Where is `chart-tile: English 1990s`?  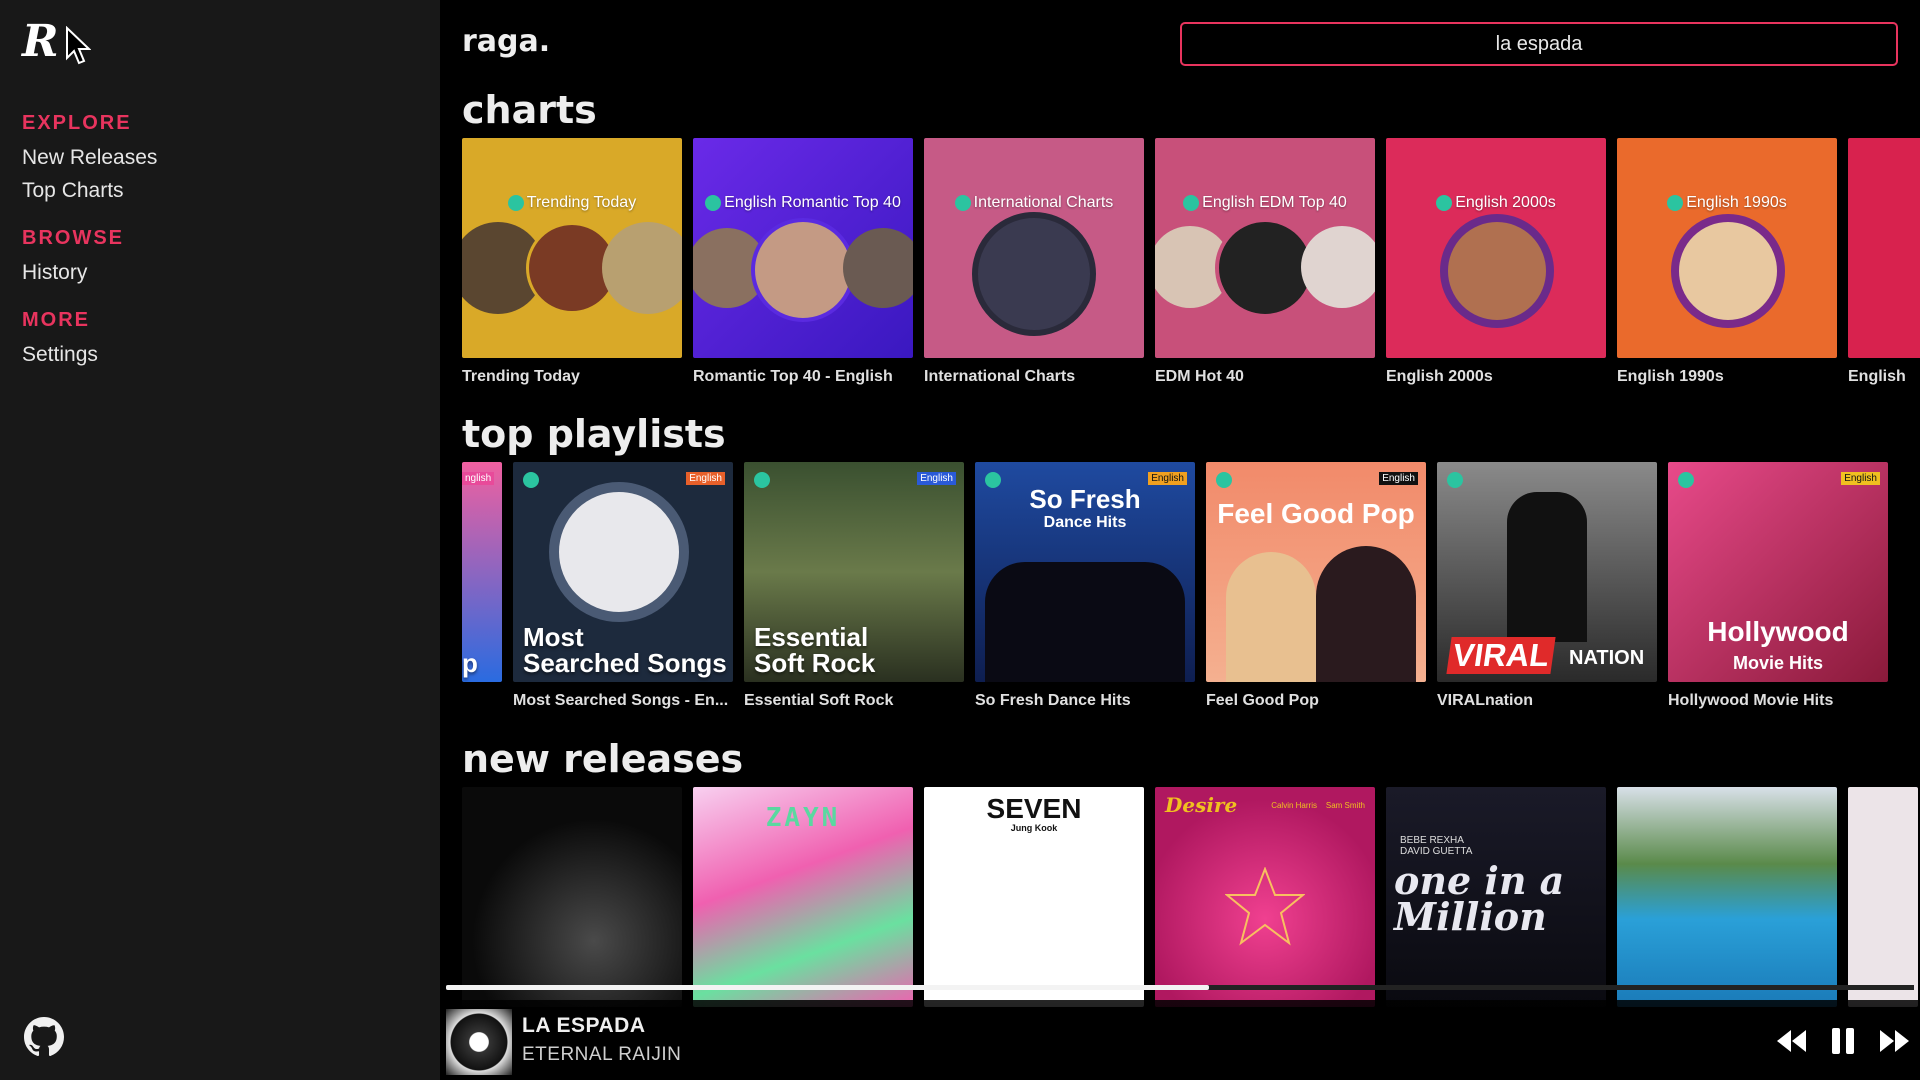
chart-tile: English 1990s is located at coordinates (1727, 248).